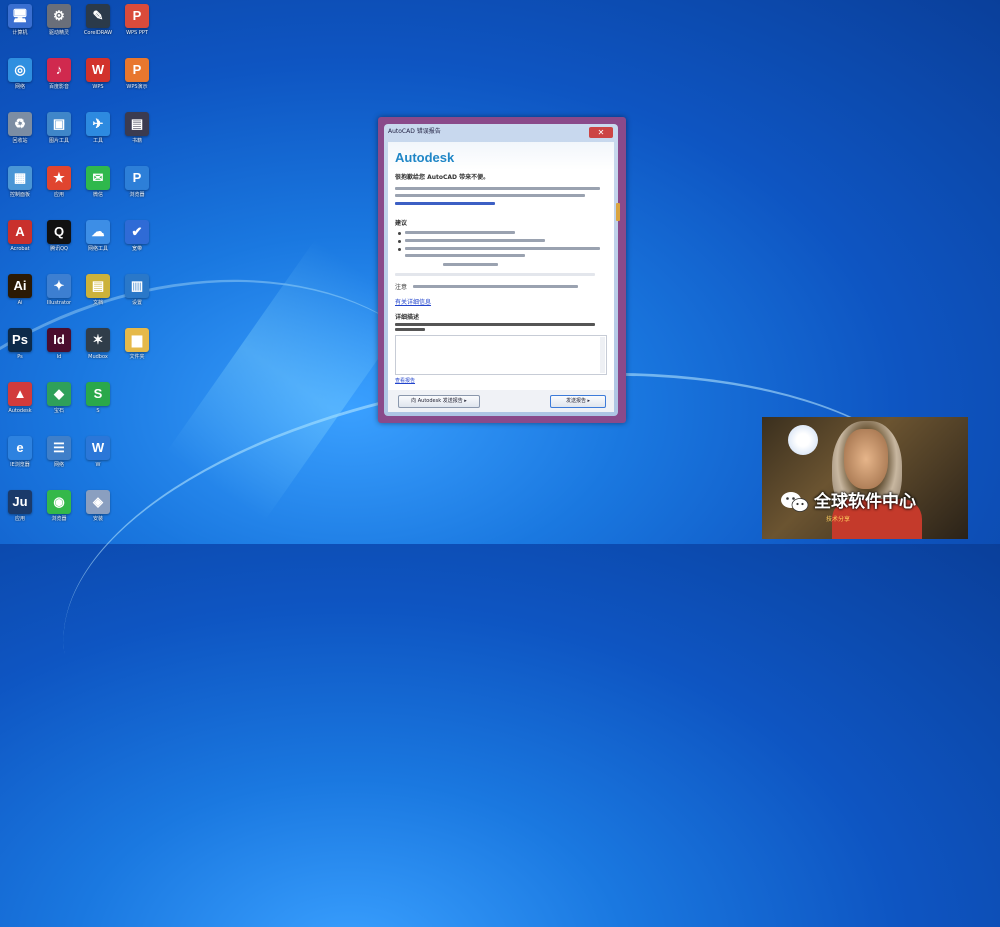 The width and height of the screenshot is (1000, 927). I want to click on desktop-icon: ◆ 宝石, so click(59, 409).